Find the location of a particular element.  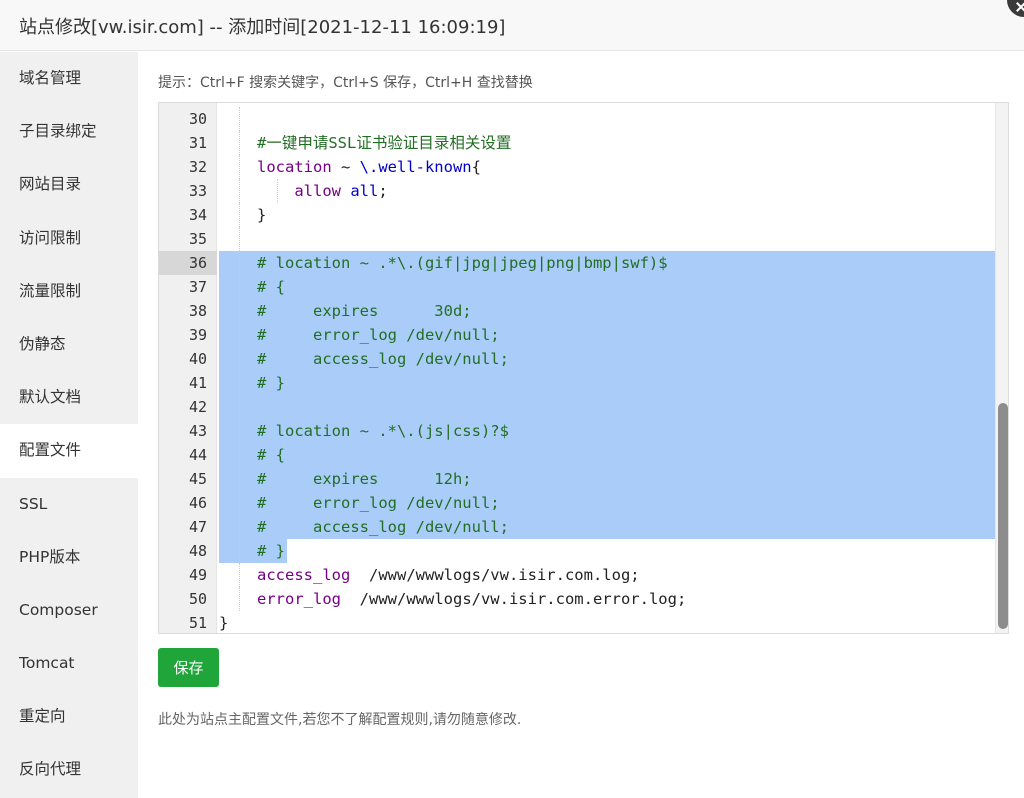

save-button: 保存 is located at coordinates (188, 667).